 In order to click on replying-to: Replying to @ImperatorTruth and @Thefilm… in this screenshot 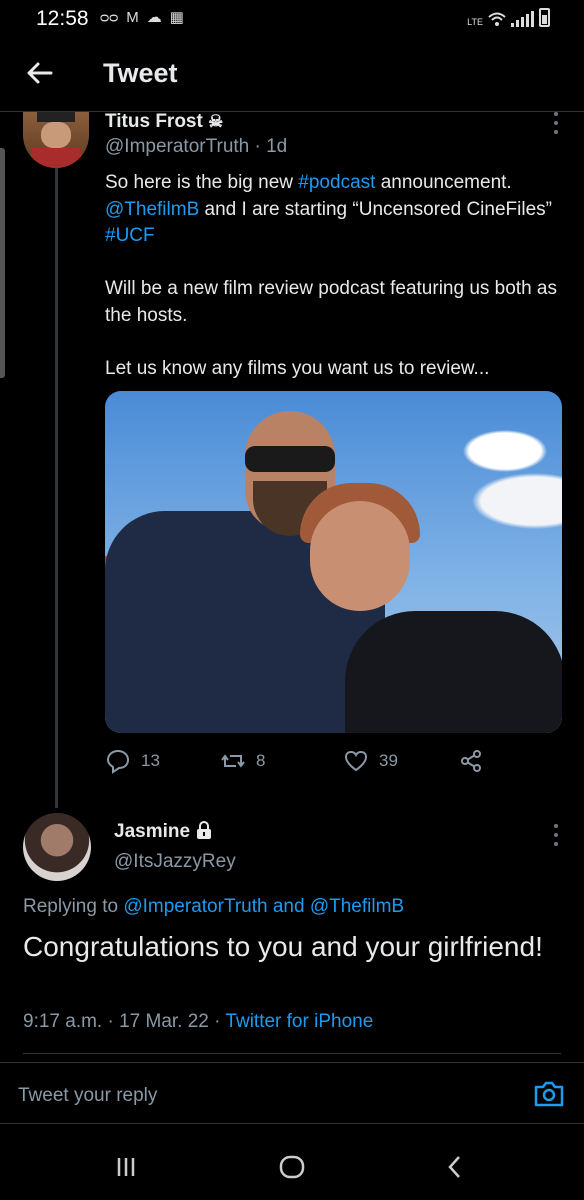, I will do `click(214, 906)`.